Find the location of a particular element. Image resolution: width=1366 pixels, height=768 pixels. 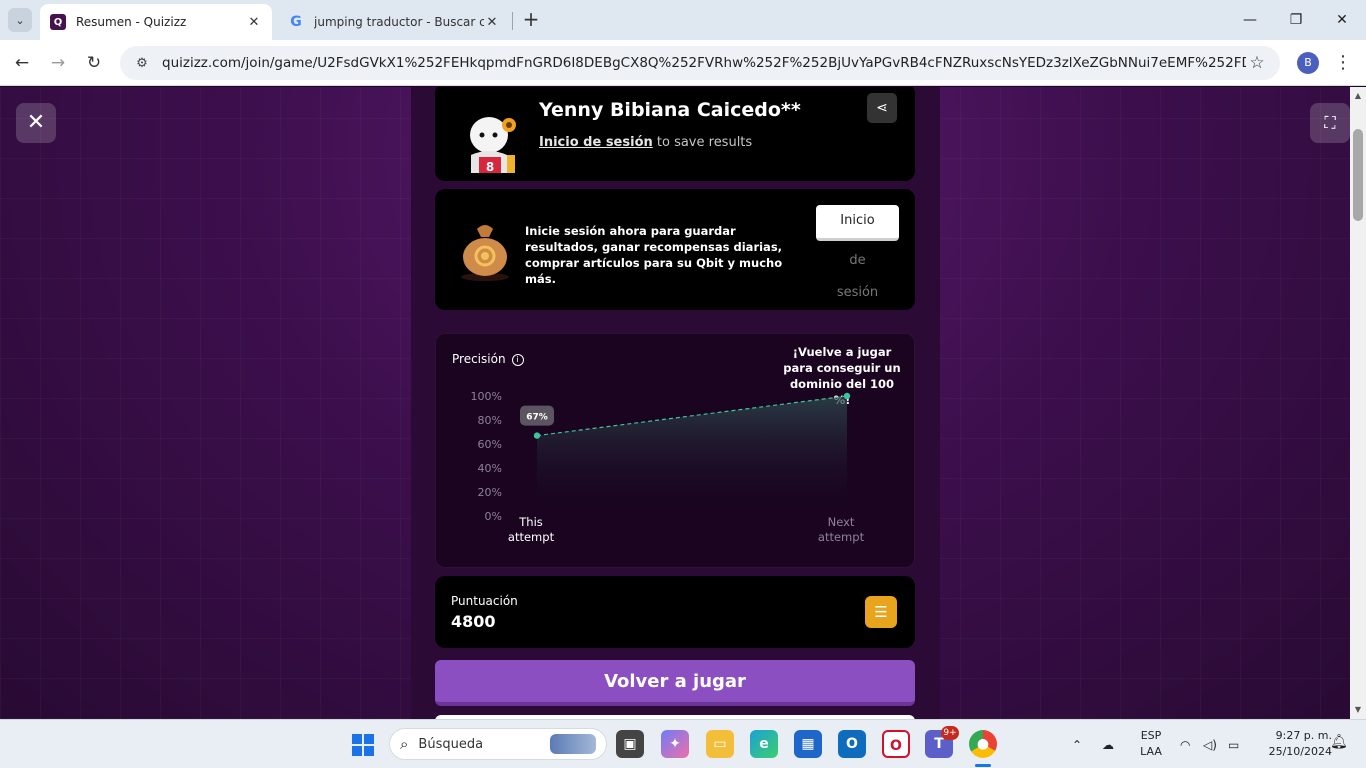

y-tick-label: 40% is located at coordinates (490, 468).